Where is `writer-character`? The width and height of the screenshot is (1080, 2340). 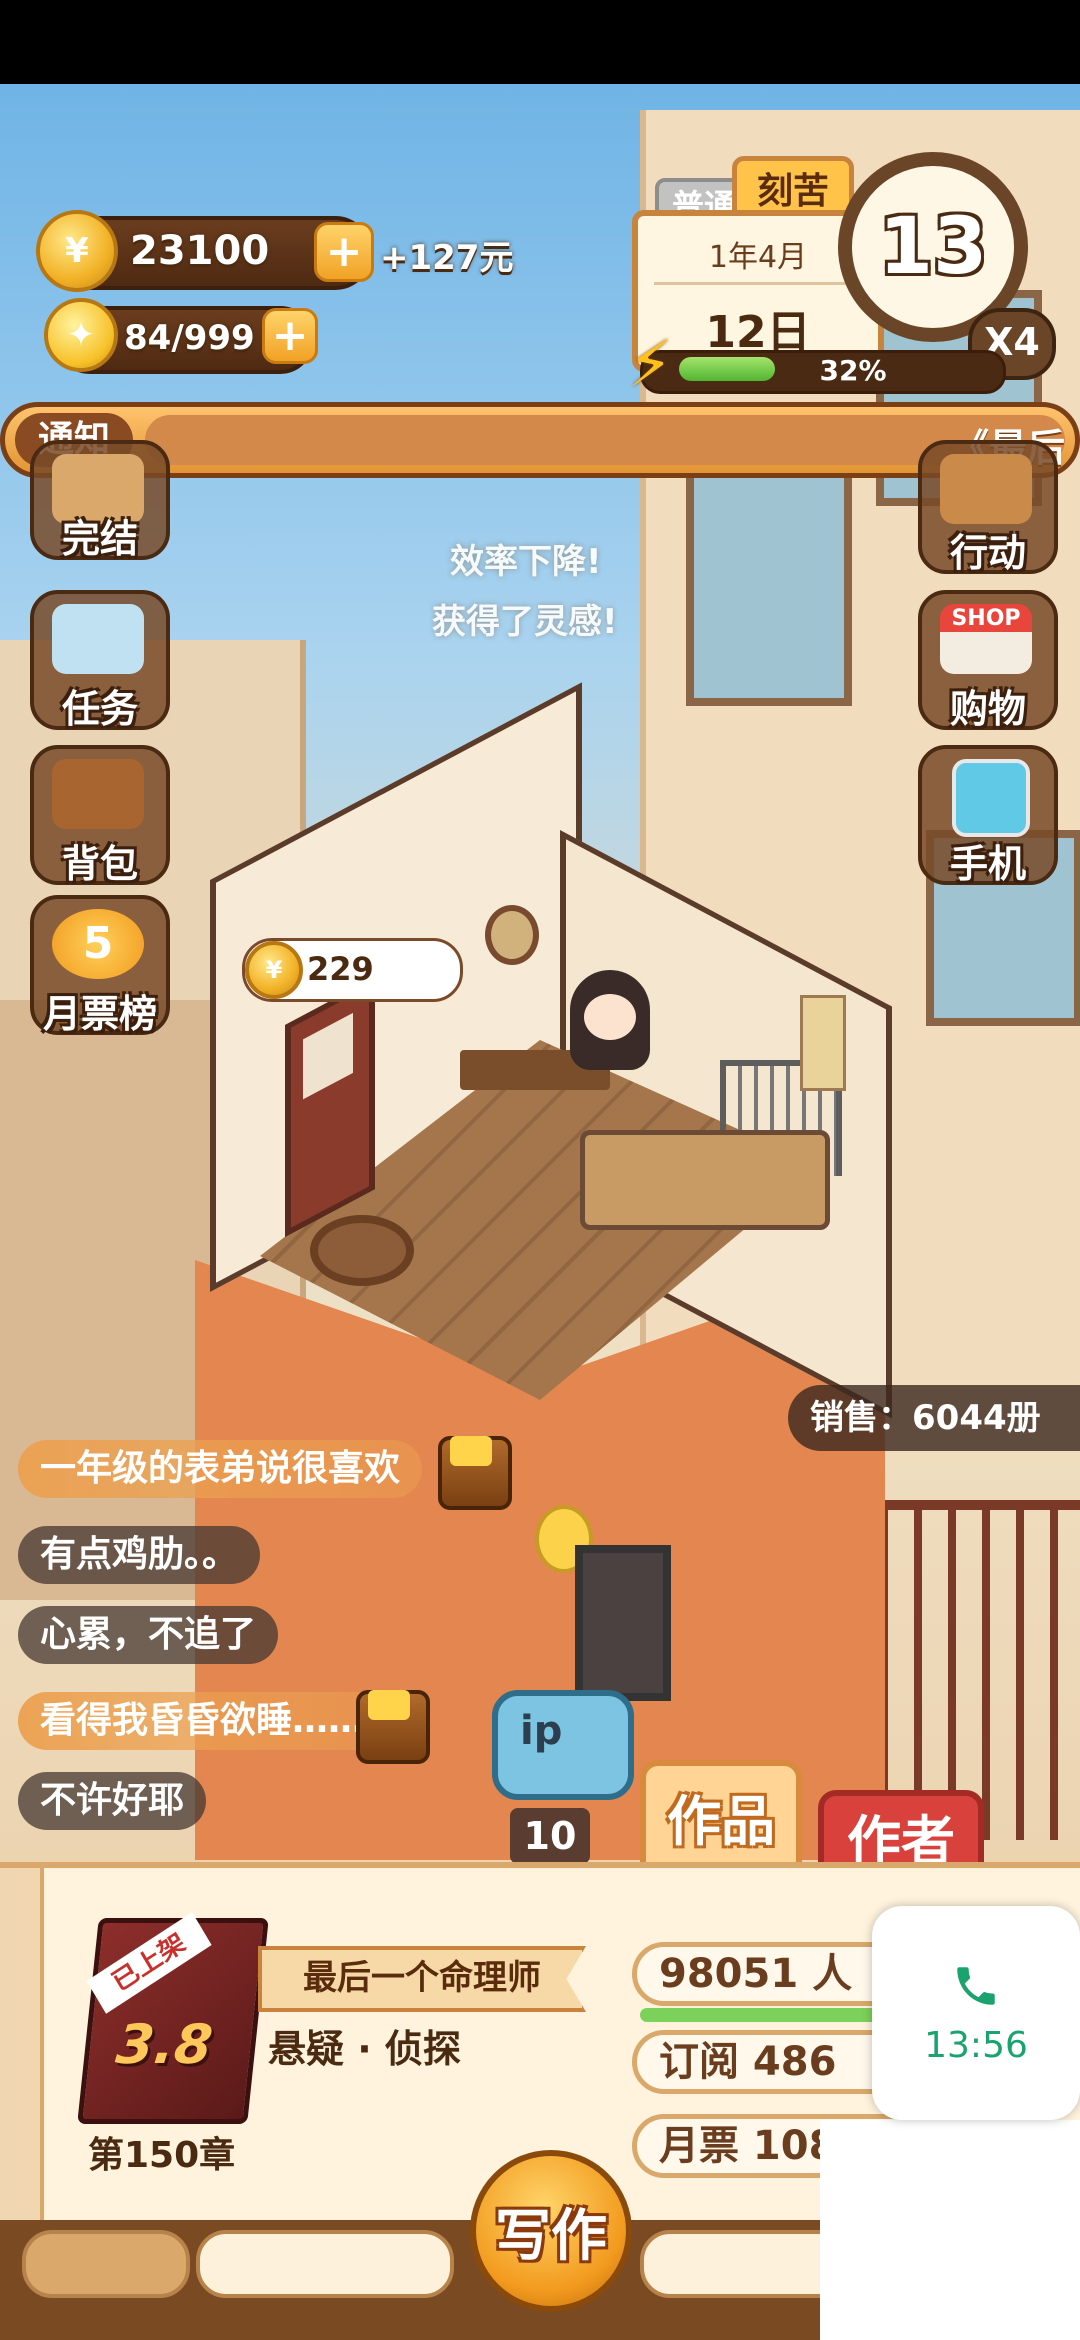
writer-character is located at coordinates (610, 1020).